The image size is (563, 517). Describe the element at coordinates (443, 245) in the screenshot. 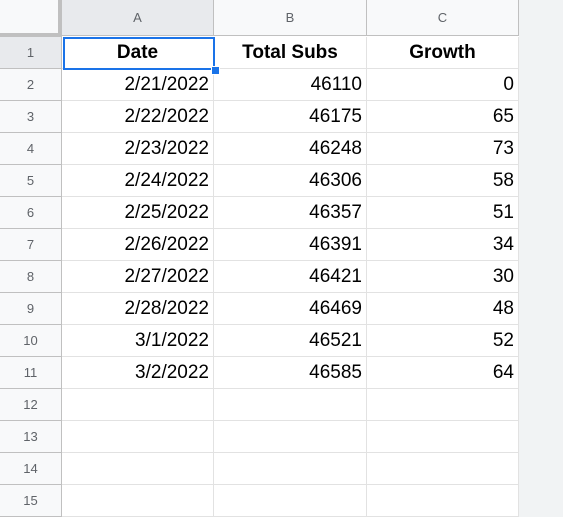

I see `data-cell: 34` at that location.